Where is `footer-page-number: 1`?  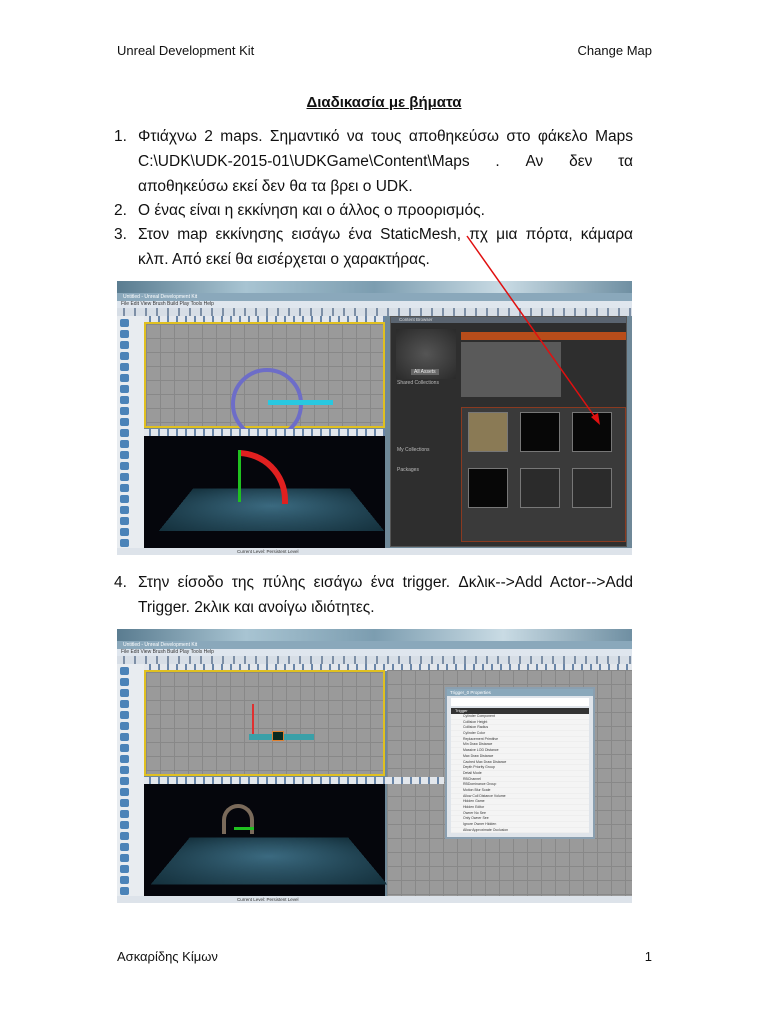 footer-page-number: 1 is located at coordinates (648, 956).